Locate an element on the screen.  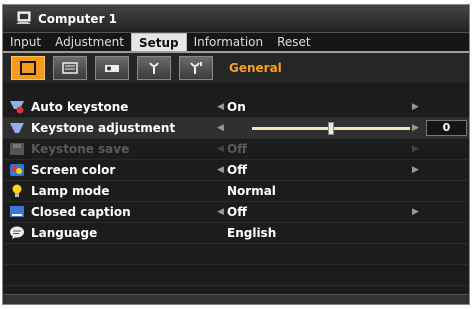
menu-adjustment: Adjustment is located at coordinates (89, 42).